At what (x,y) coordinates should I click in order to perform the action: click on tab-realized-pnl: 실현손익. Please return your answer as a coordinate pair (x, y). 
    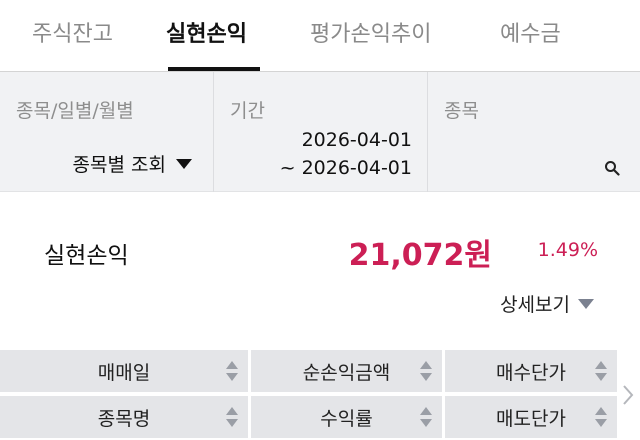
    Looking at the image, I should click on (206, 32).